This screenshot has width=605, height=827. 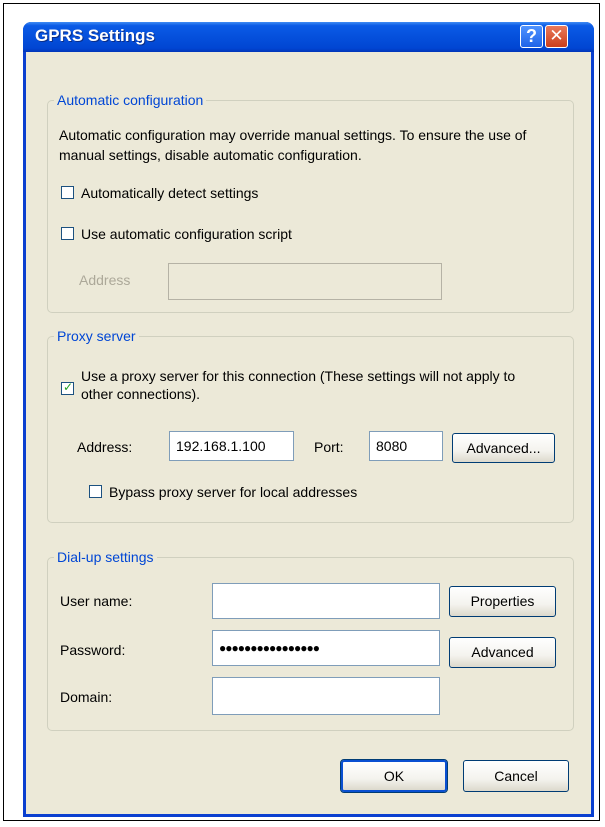 I want to click on proxy-address-field: 192.168.1.100, so click(x=231, y=446).